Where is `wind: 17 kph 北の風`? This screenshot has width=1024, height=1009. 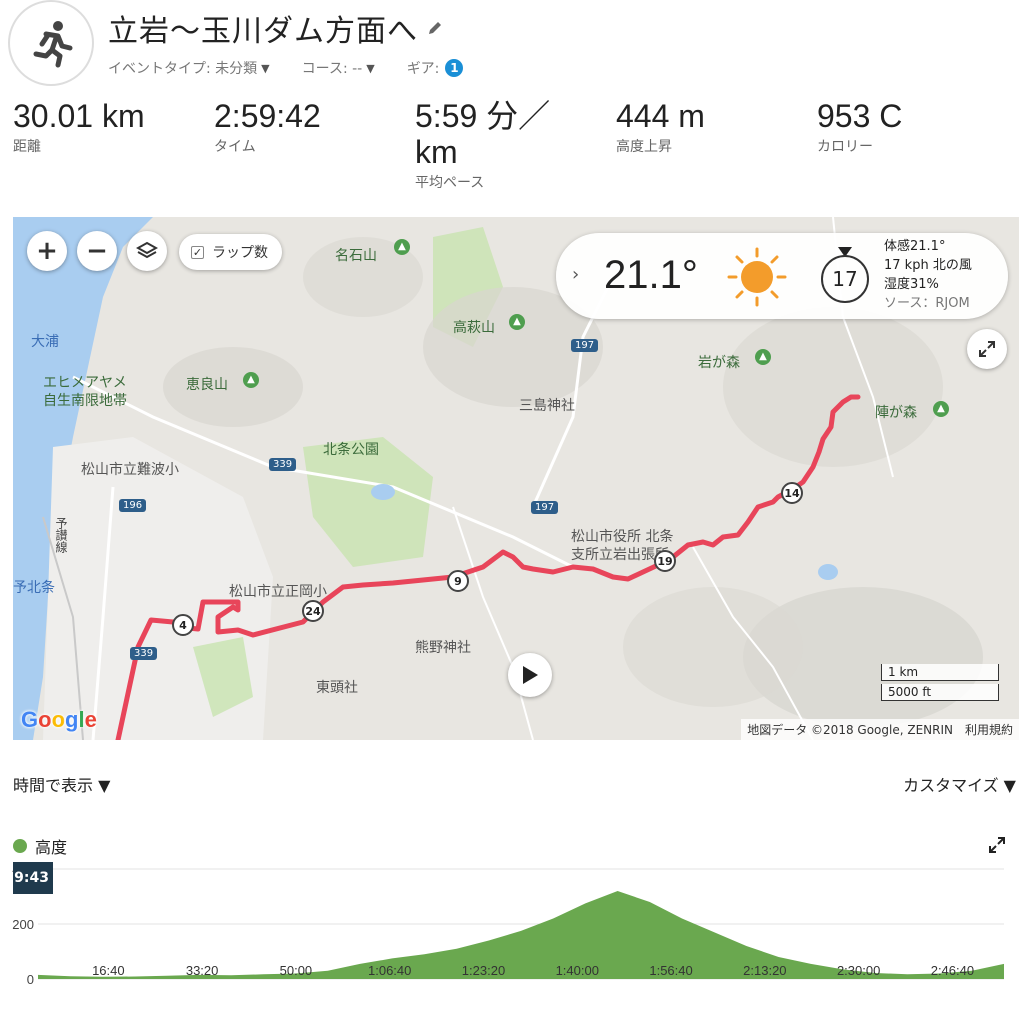
wind: 17 kph 北の風 is located at coordinates (928, 265).